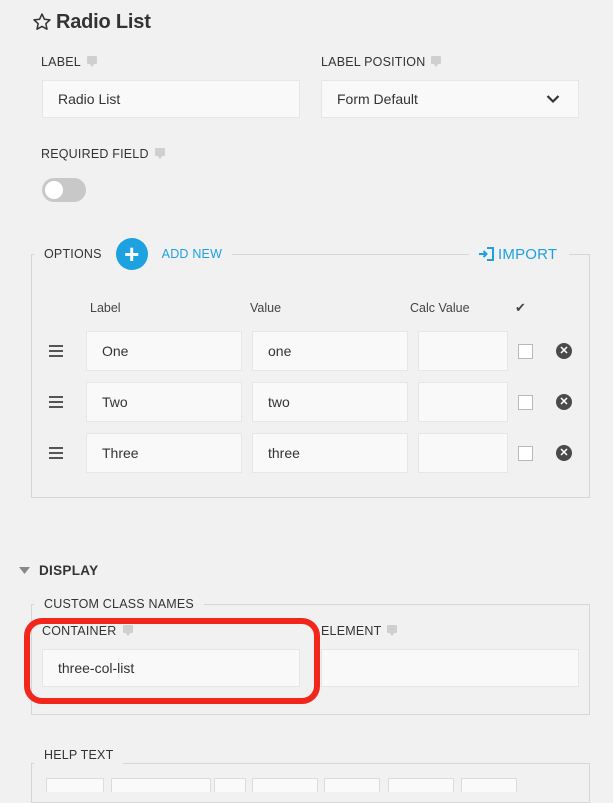  I want to click on label-input: Radio List, so click(171, 99).